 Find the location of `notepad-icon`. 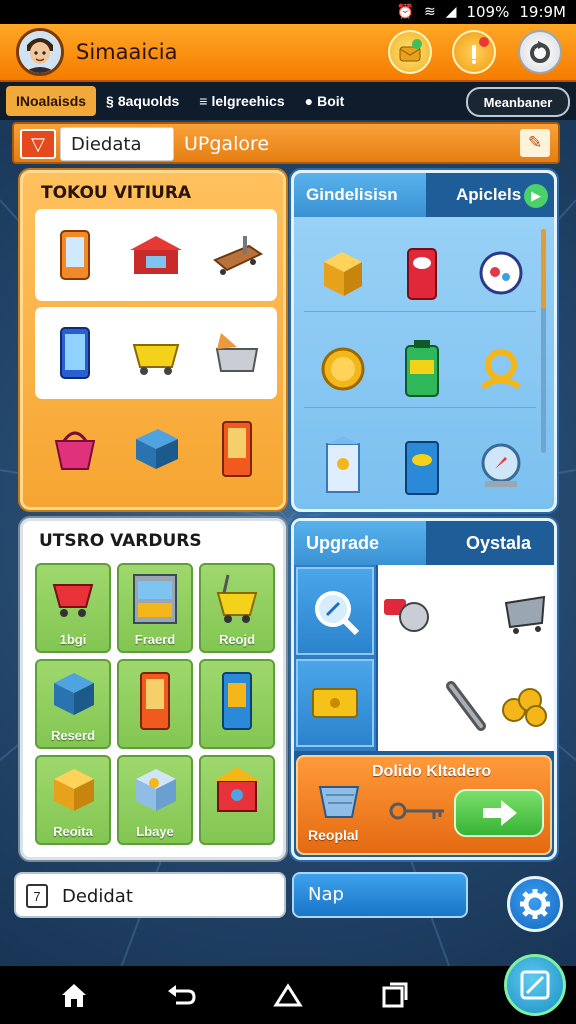

notepad-icon is located at coordinates (535, 985).